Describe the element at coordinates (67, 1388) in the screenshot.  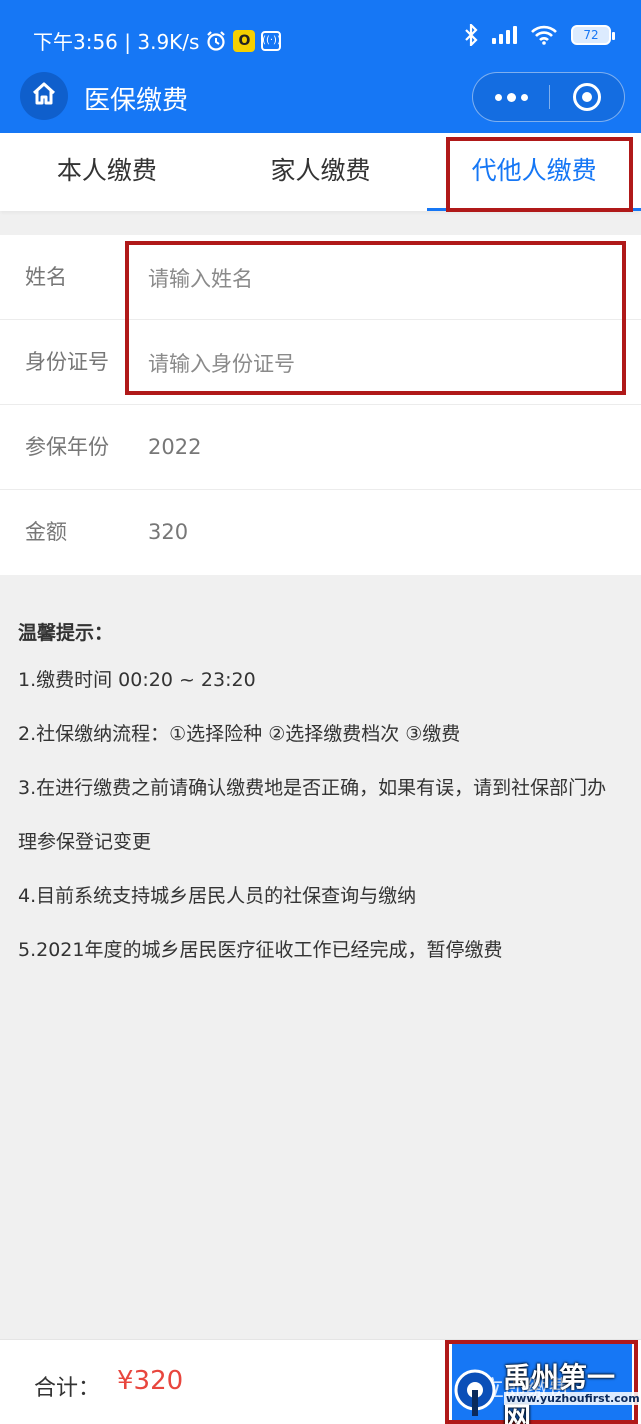
I see `total-label: 合计：` at that location.